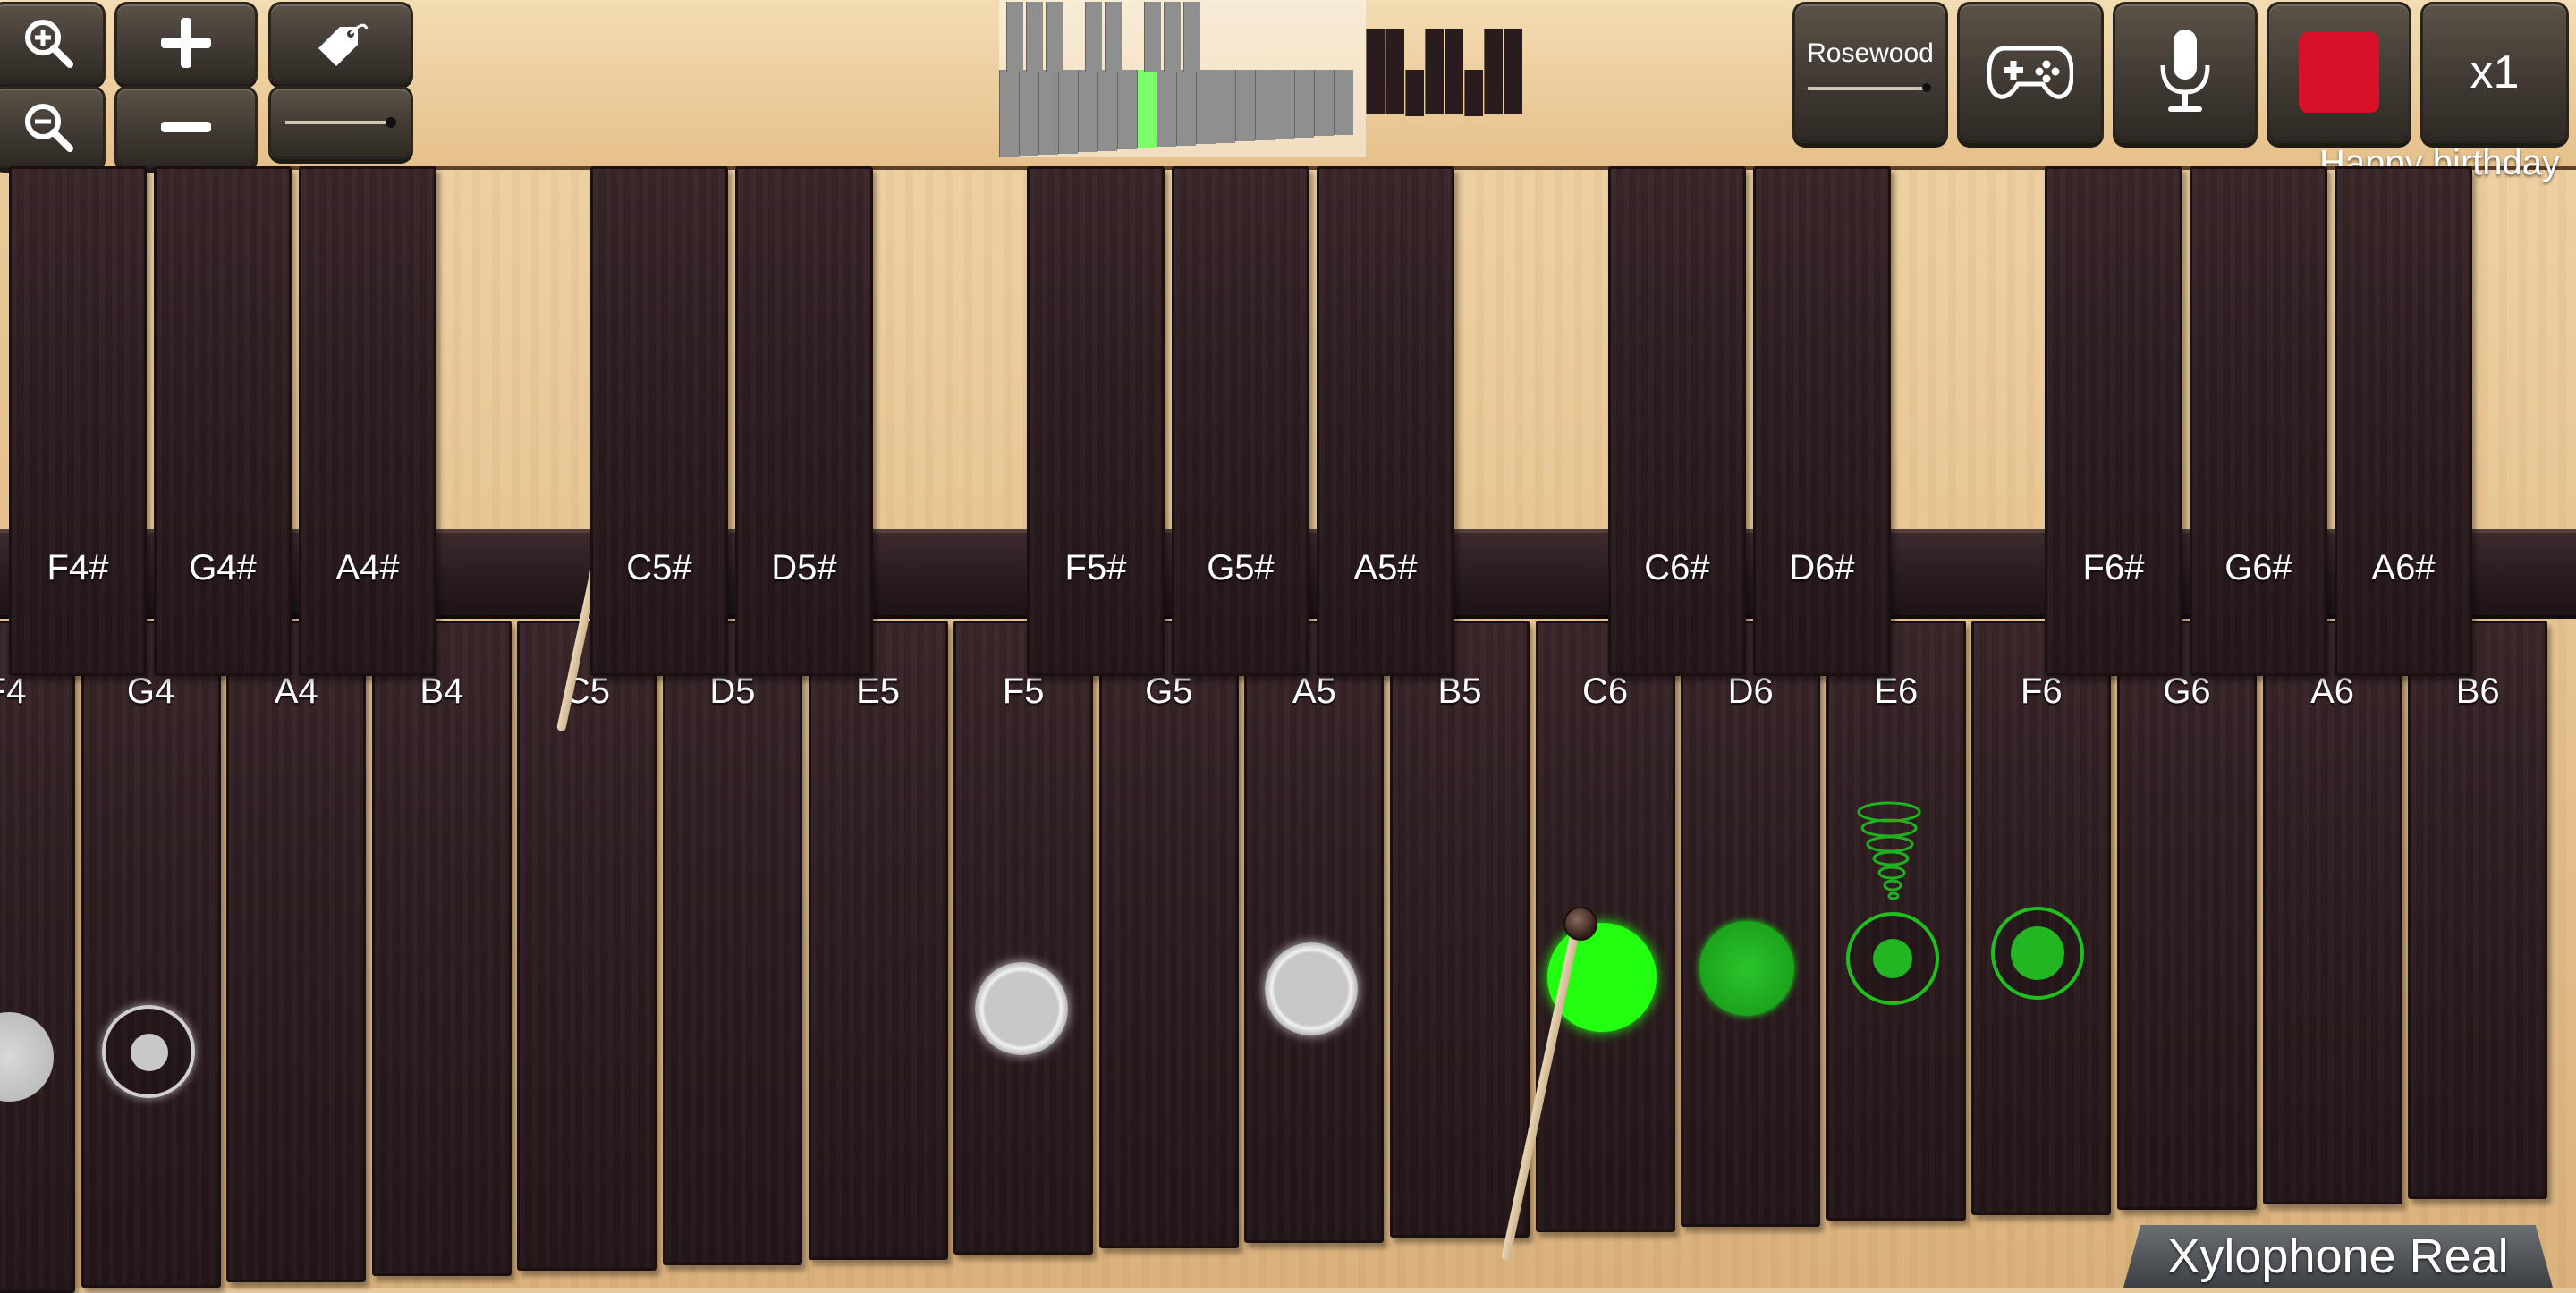  I want to click on key-label: C5#, so click(659, 568).